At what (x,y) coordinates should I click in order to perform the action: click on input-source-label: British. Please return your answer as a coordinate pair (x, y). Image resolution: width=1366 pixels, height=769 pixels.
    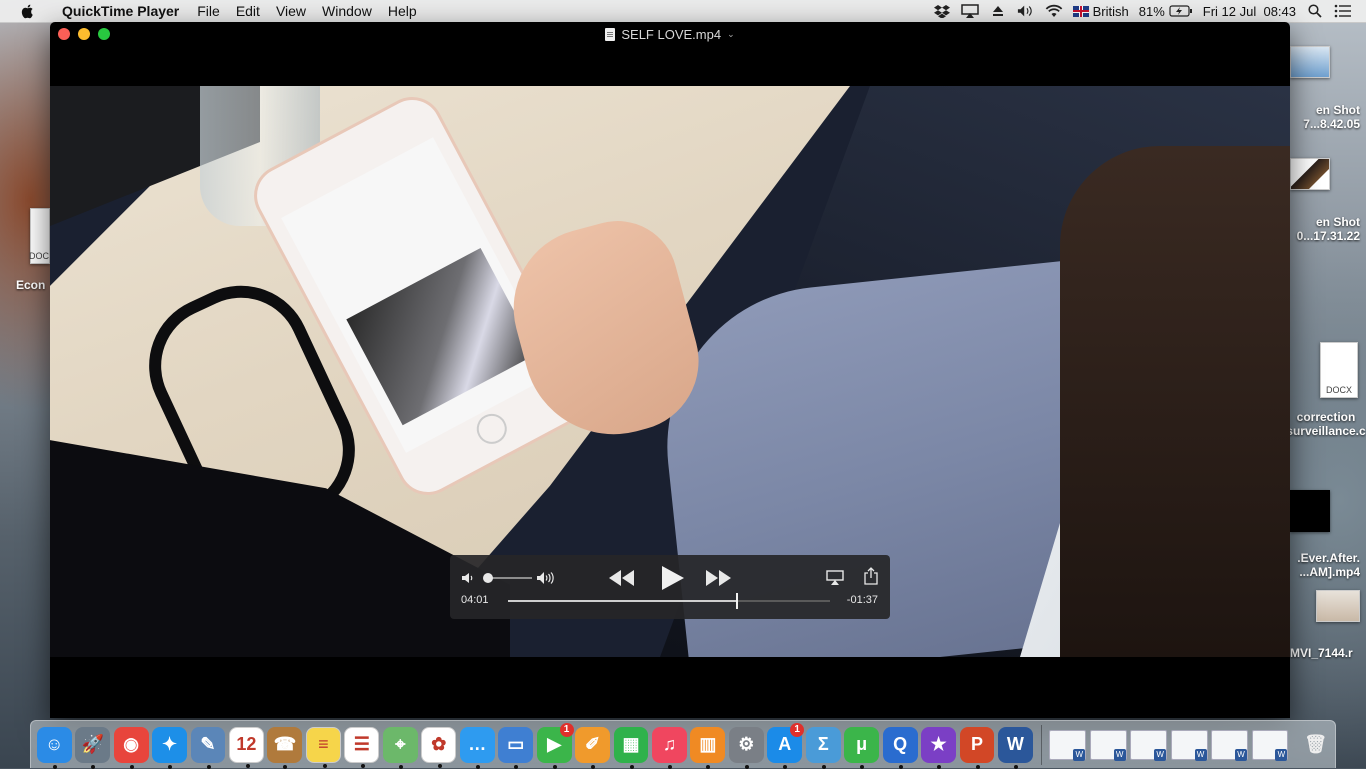
    Looking at the image, I should click on (1110, 11).